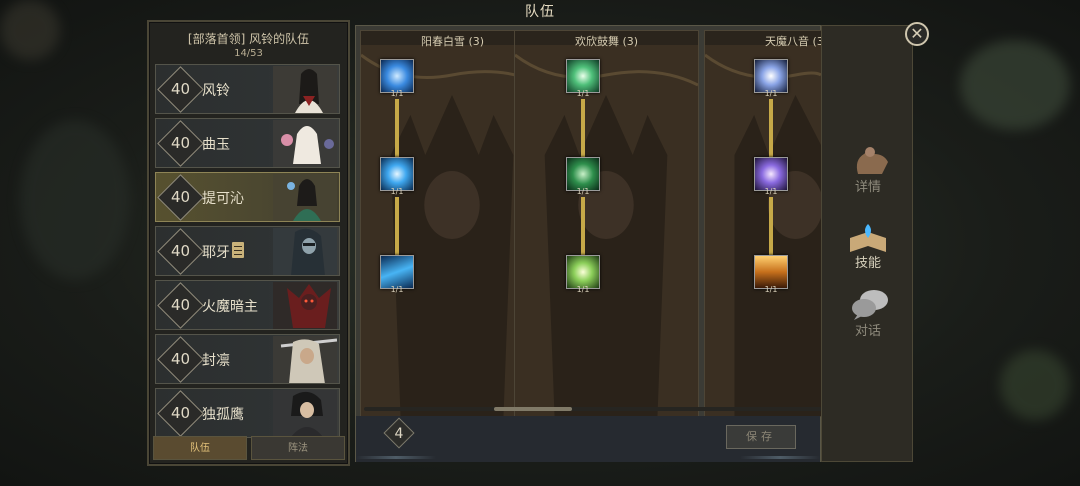  Describe the element at coordinates (867, 263) in the screenshot. I see `tab-label: 技能` at that location.